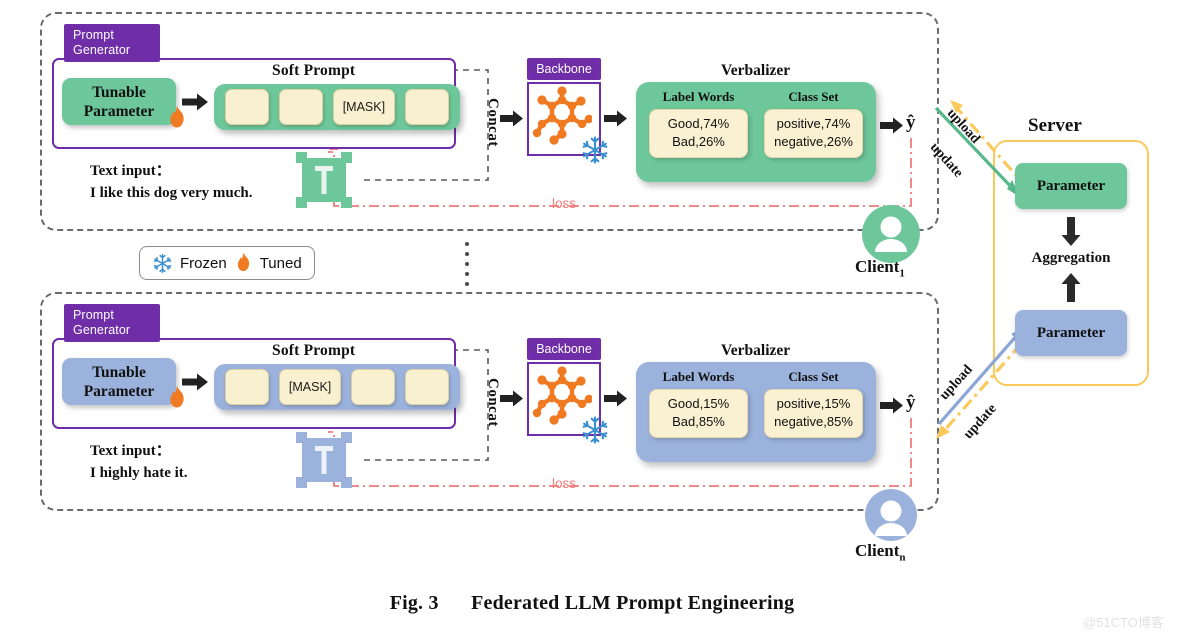  Describe the element at coordinates (1071, 333) in the screenshot. I see `server-parameter-bottom: Parameter` at that location.